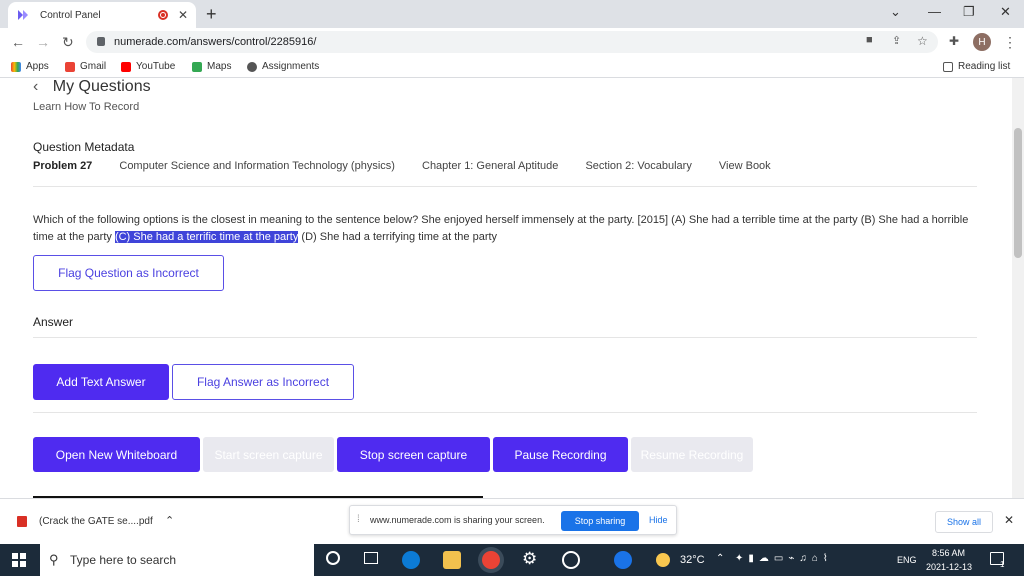 This screenshot has height=576, width=1024. What do you see at coordinates (869, 40) in the screenshot?
I see `camera-icon: ■` at bounding box center [869, 40].